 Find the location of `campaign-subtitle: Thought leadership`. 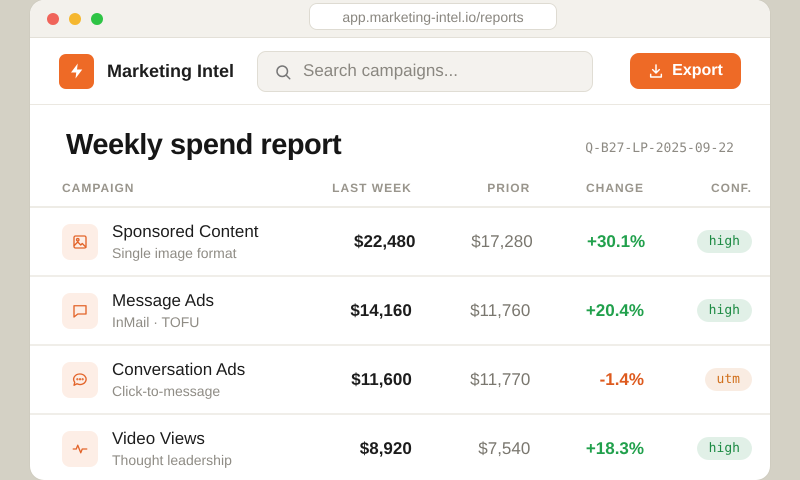

campaign-subtitle: Thought leadership is located at coordinates (172, 460).